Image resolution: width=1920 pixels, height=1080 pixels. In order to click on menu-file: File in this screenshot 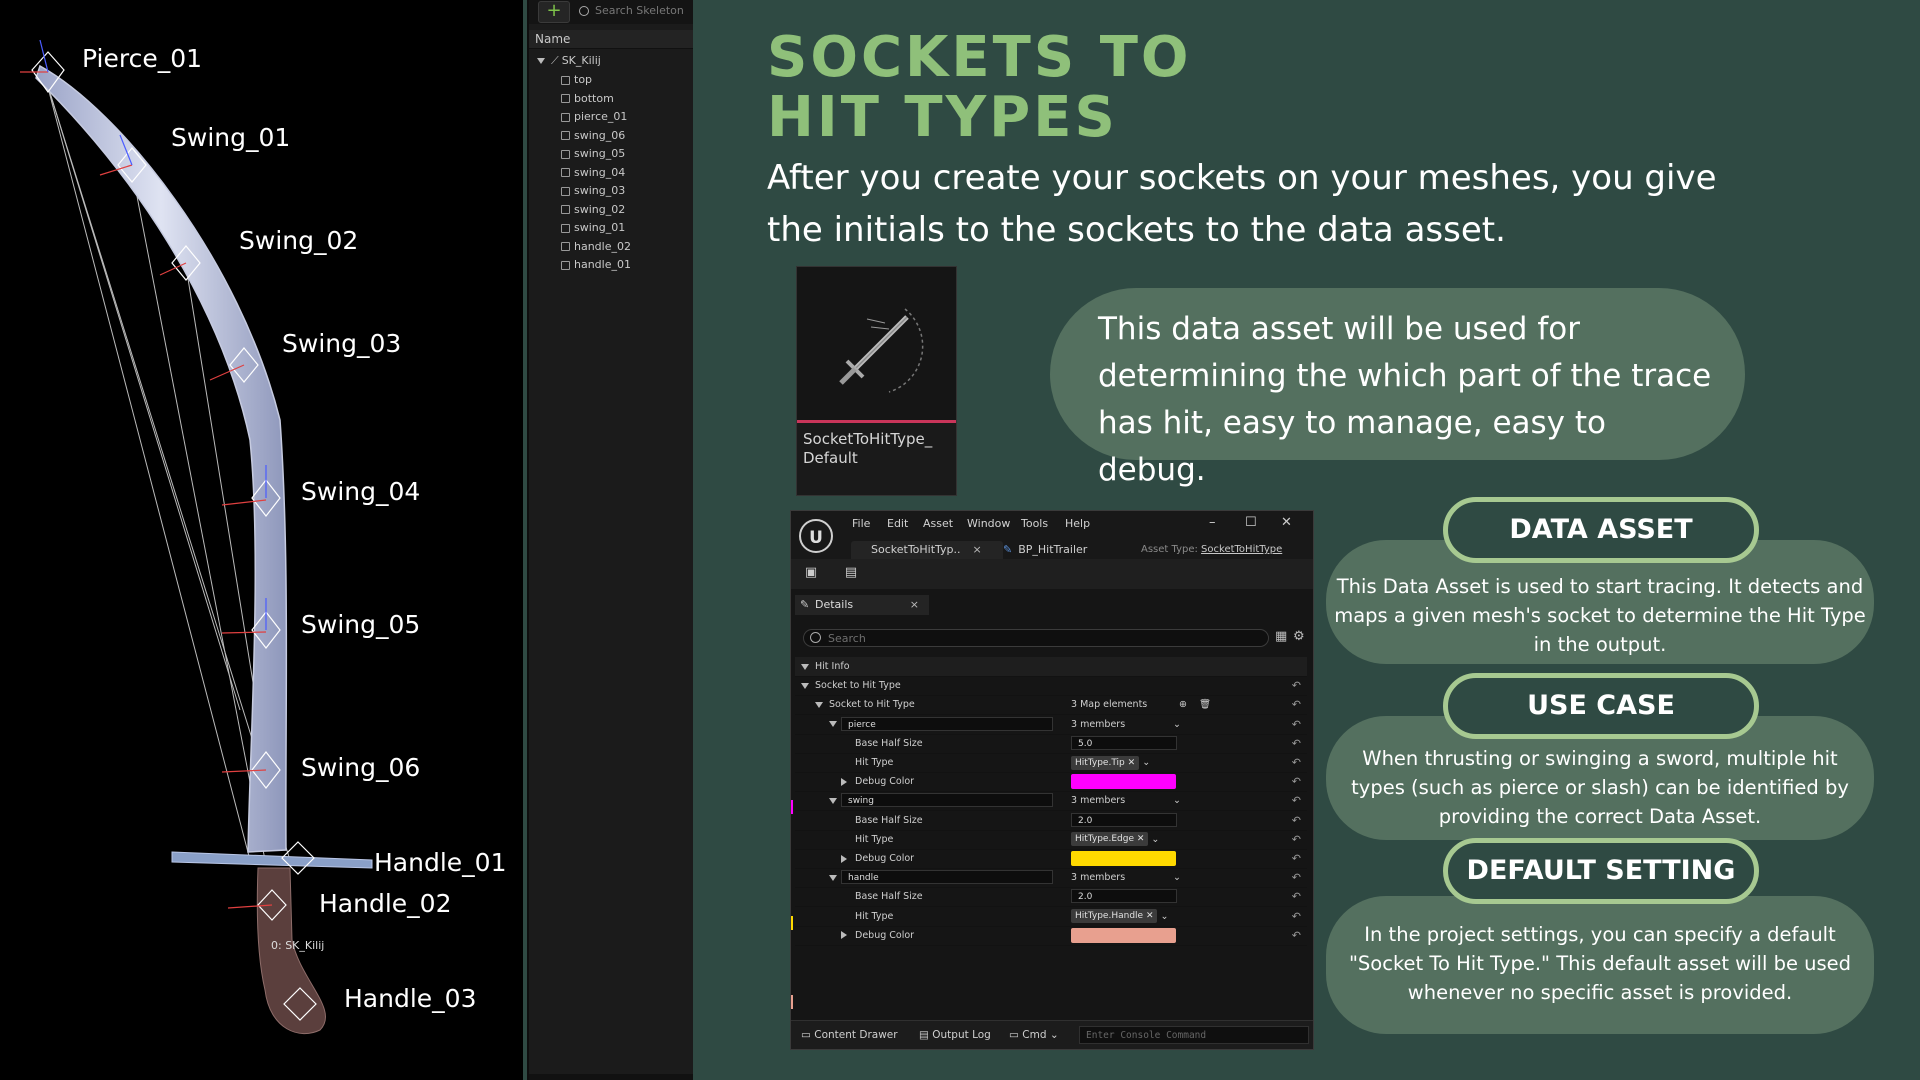, I will do `click(861, 523)`.